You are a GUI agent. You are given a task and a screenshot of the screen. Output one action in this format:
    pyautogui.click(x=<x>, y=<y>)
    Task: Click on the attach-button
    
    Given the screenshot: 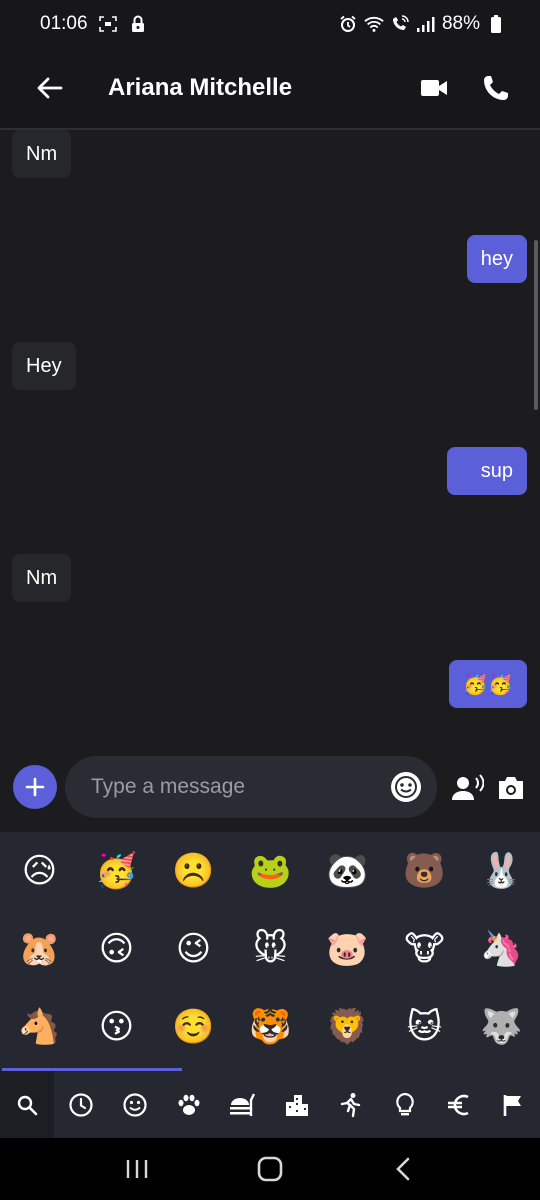 What is the action you would take?
    pyautogui.click(x=35, y=787)
    